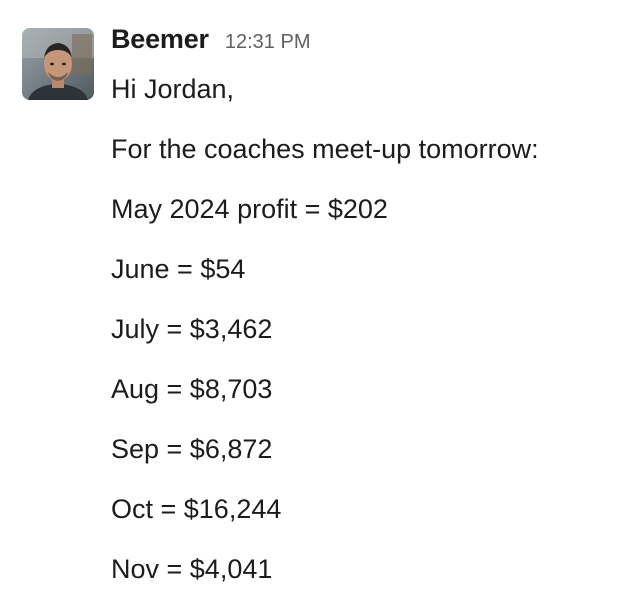 Image resolution: width=640 pixels, height=598 pixels. What do you see at coordinates (173, 89) in the screenshot?
I see `message-line-greeting: Hi Jordan,` at bounding box center [173, 89].